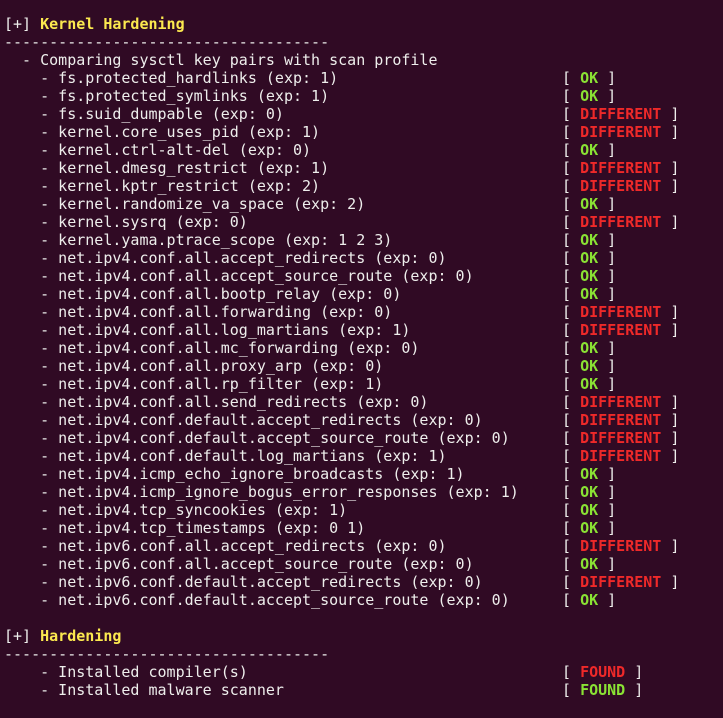  Describe the element at coordinates (185, 204) in the screenshot. I see `check-label: - kernel.randomize_va_space (exp: 2)` at that location.